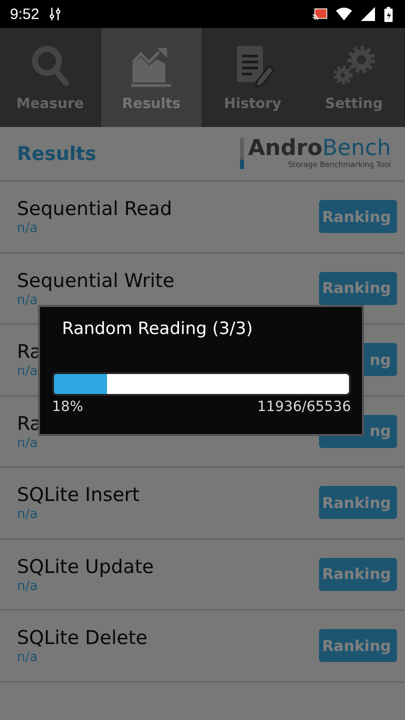 Image resolution: width=405 pixels, height=720 pixels. I want to click on progress-count: 11936/65536, so click(304, 407).